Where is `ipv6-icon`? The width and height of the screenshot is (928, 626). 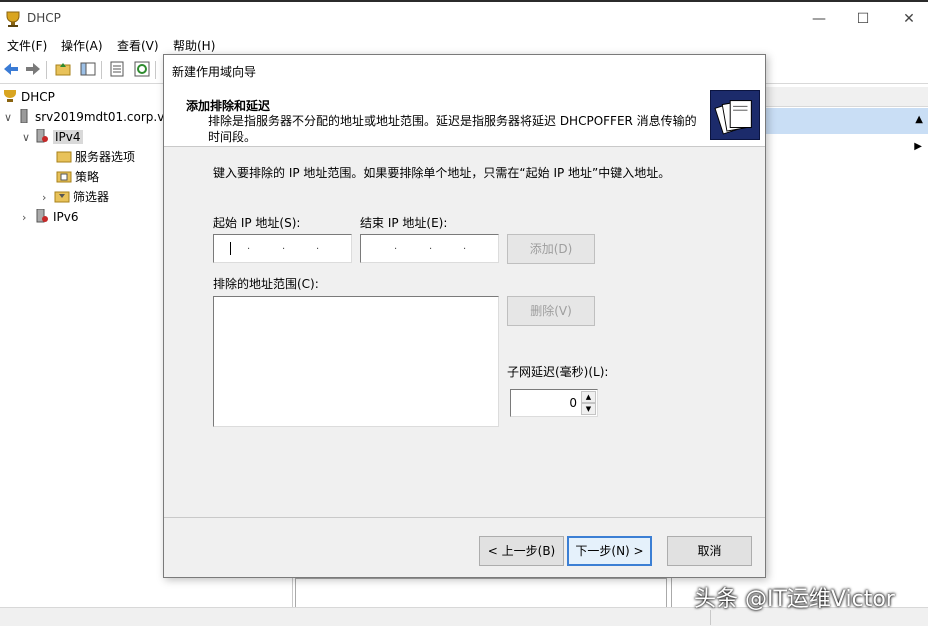
ipv6-icon is located at coordinates (42, 216).